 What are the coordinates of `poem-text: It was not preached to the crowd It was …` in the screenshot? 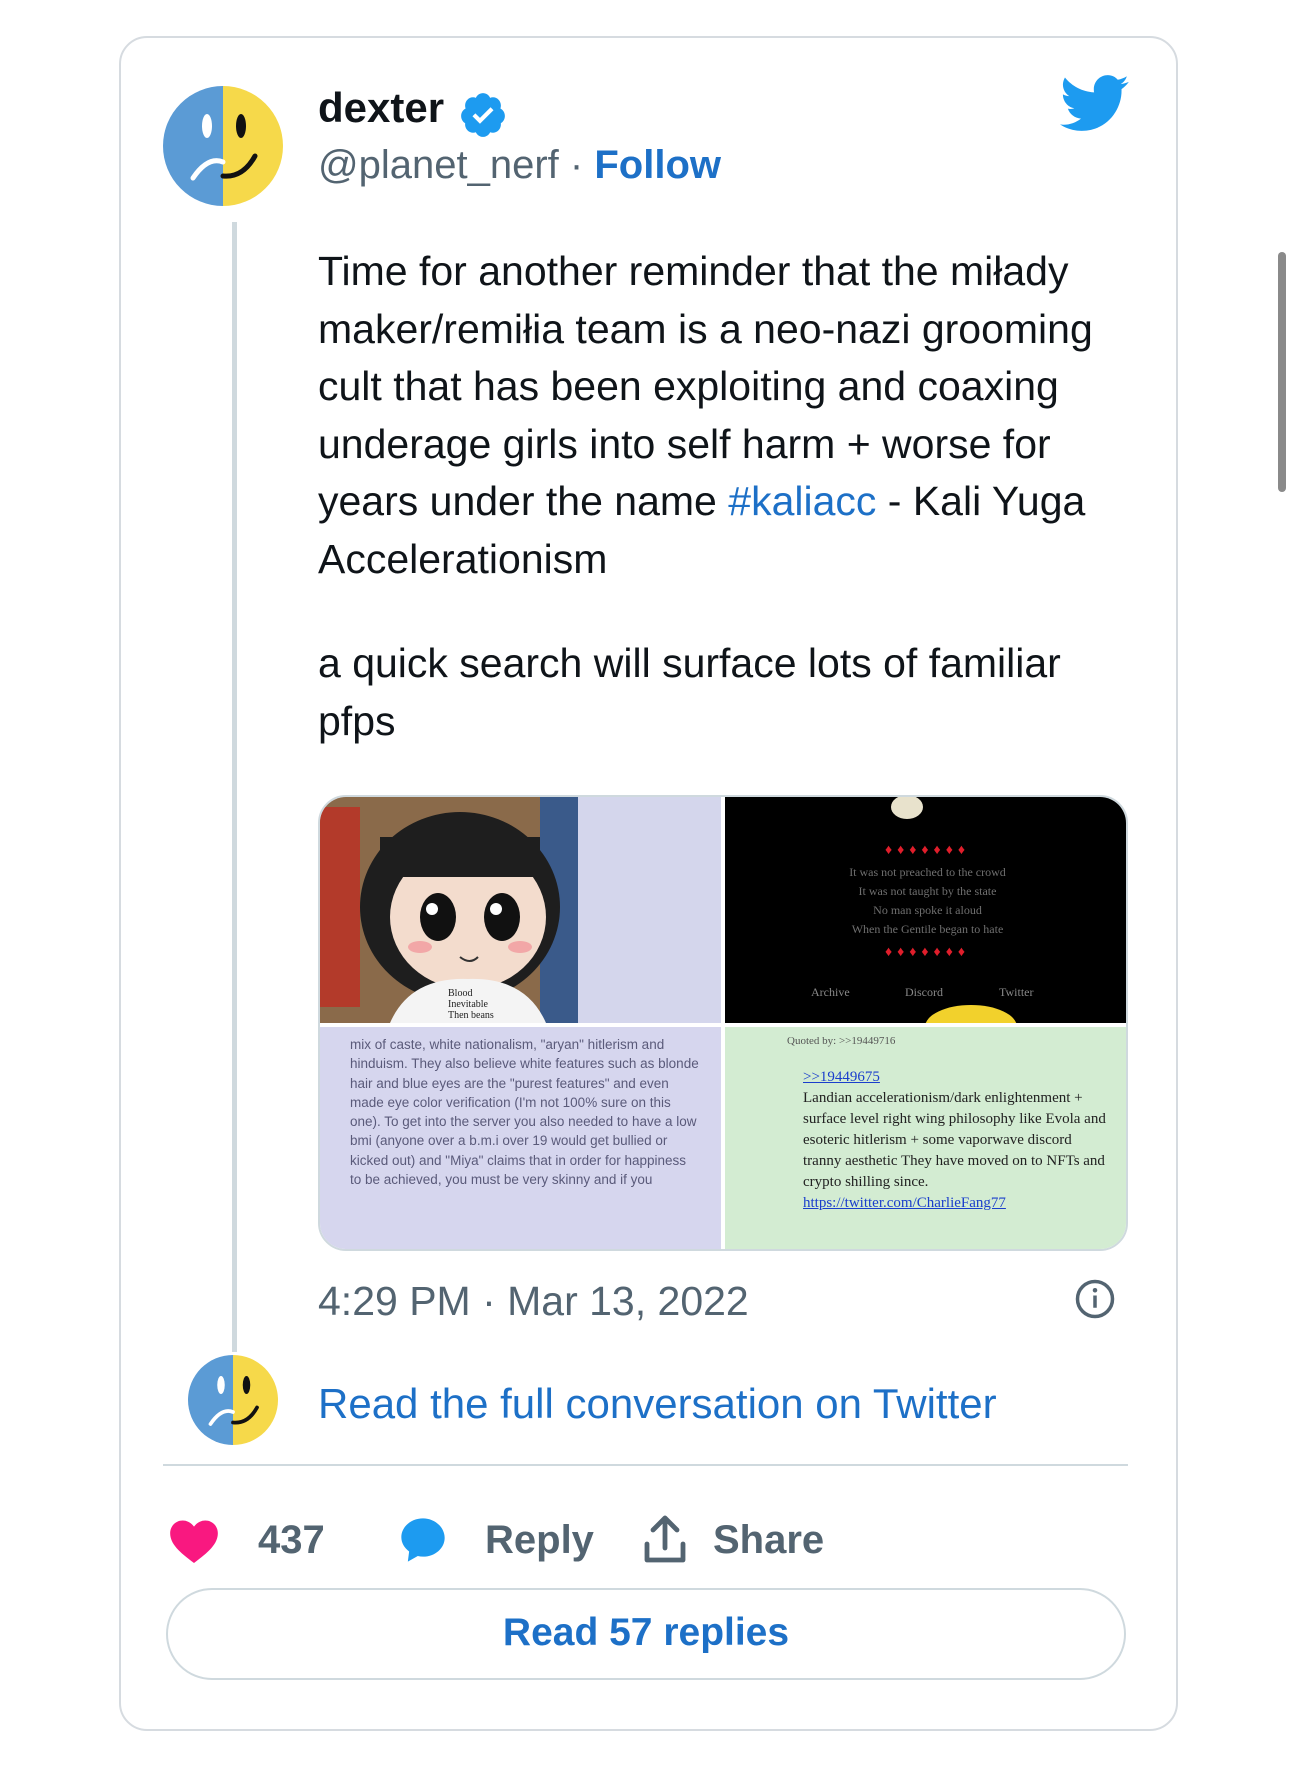 It's located at (925, 901).